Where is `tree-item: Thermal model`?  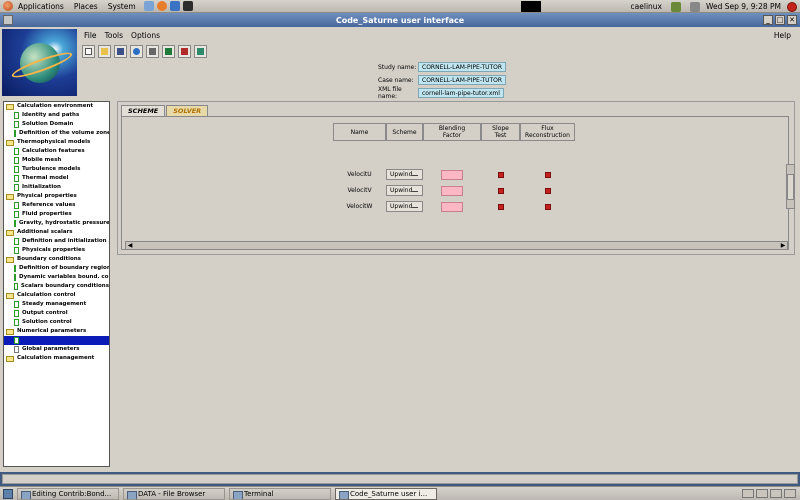 tree-item: Thermal model is located at coordinates (56, 178).